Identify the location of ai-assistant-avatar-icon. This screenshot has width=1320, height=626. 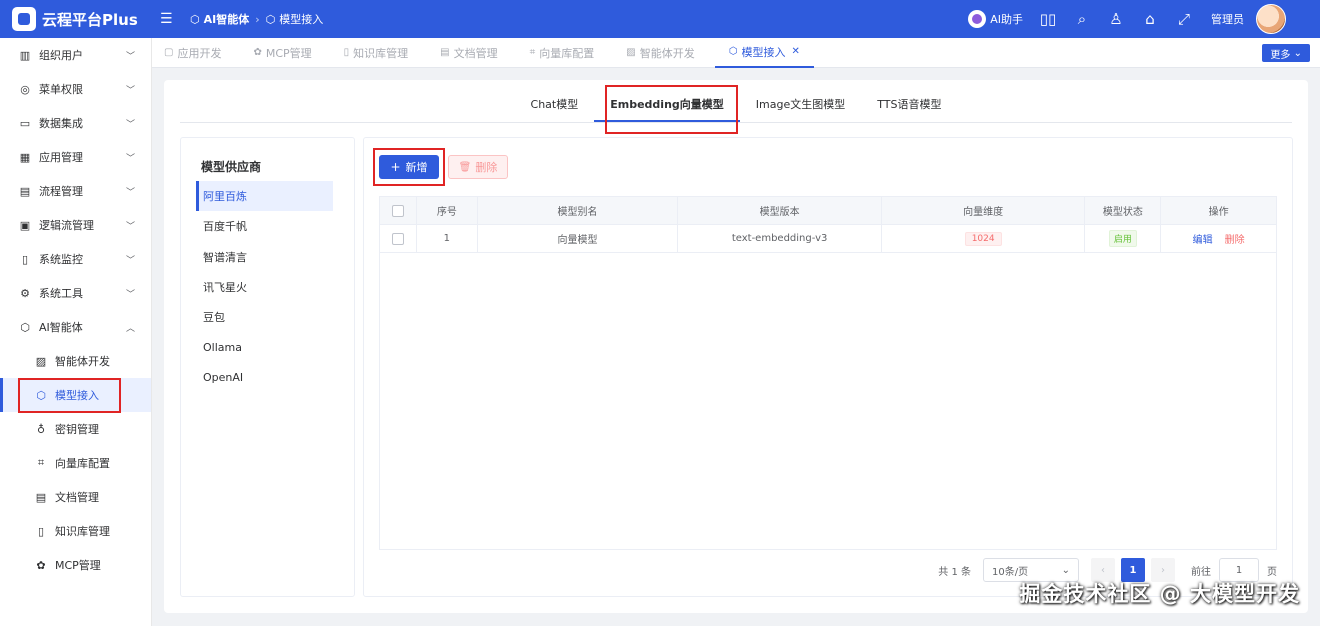
(977, 19).